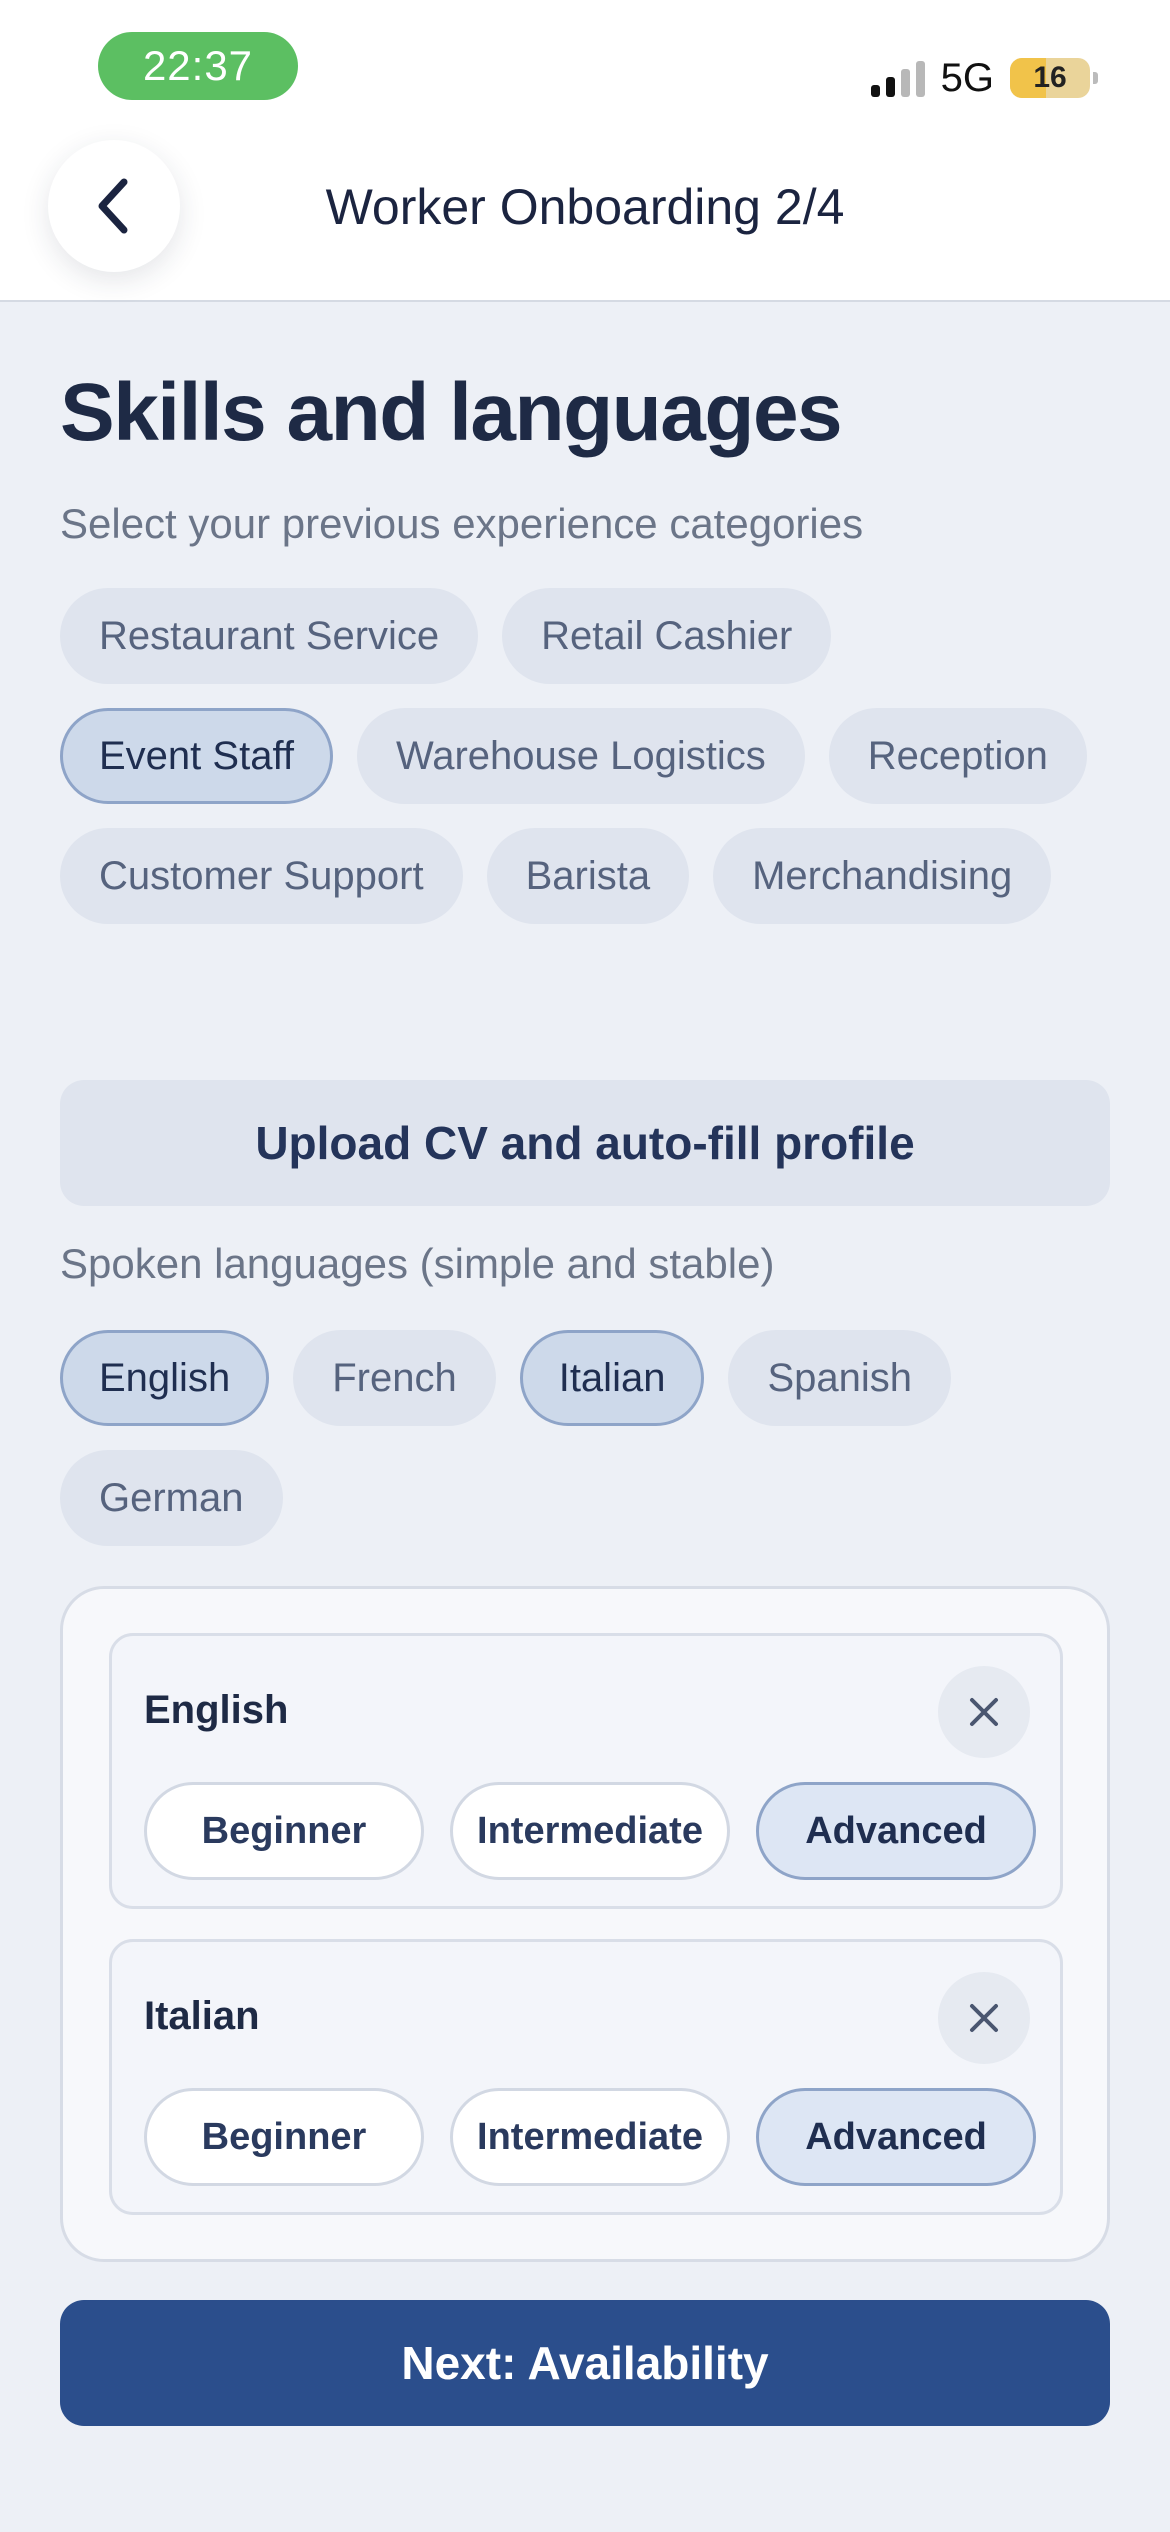 Image resolution: width=1170 pixels, height=2532 pixels. Describe the element at coordinates (897, 78) in the screenshot. I see `signal-icon` at that location.